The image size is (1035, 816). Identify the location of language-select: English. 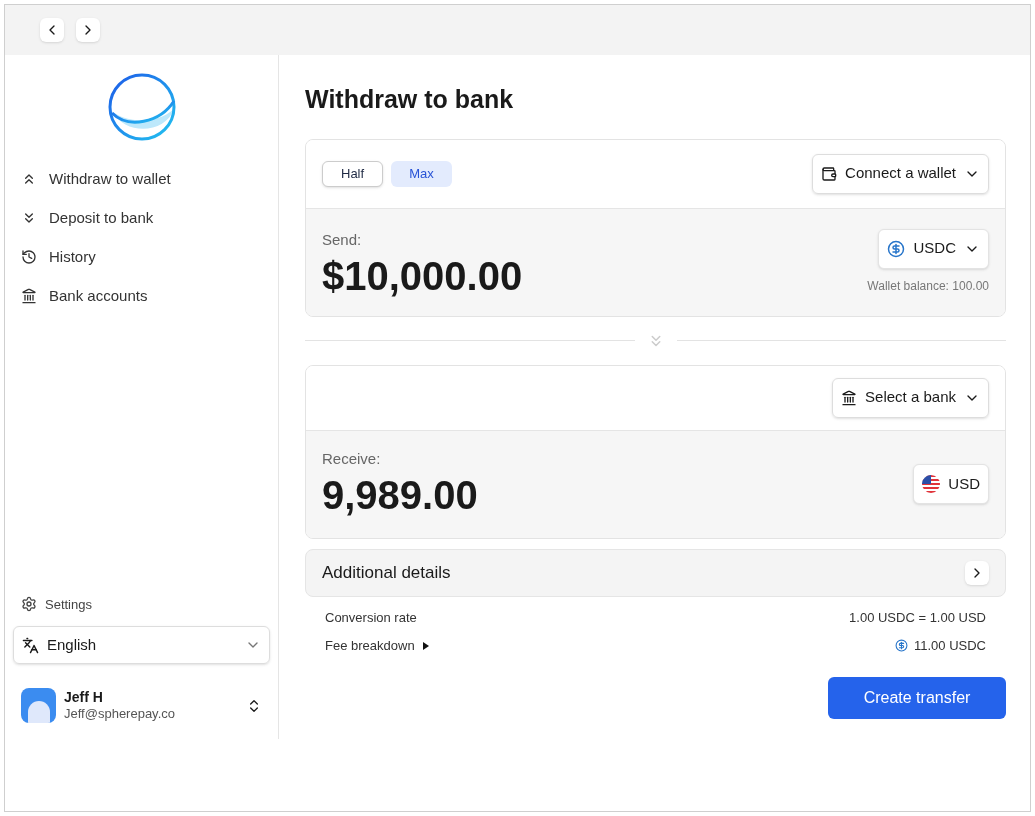
(141, 645).